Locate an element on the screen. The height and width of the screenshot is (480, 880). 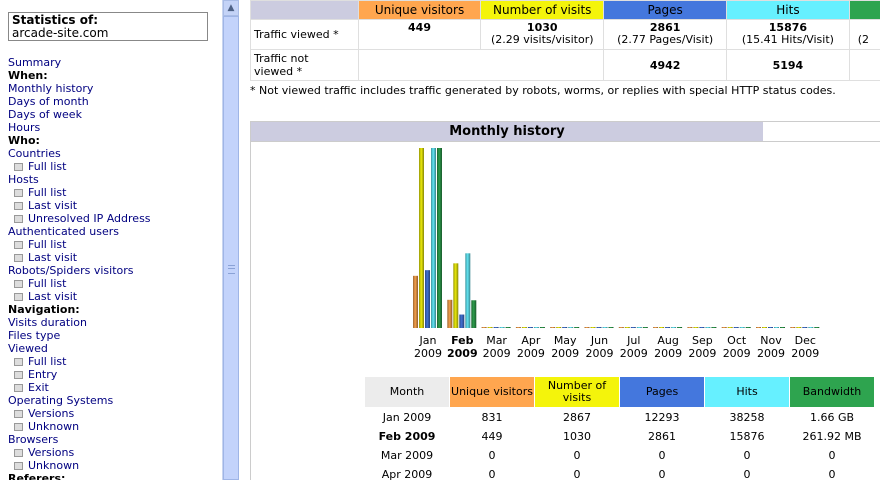
col-bandwidth: Bandwidth is located at coordinates (832, 392).